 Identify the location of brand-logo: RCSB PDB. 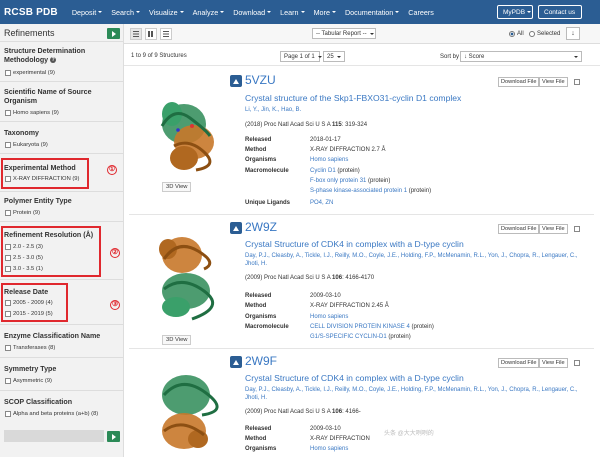
(31, 12).